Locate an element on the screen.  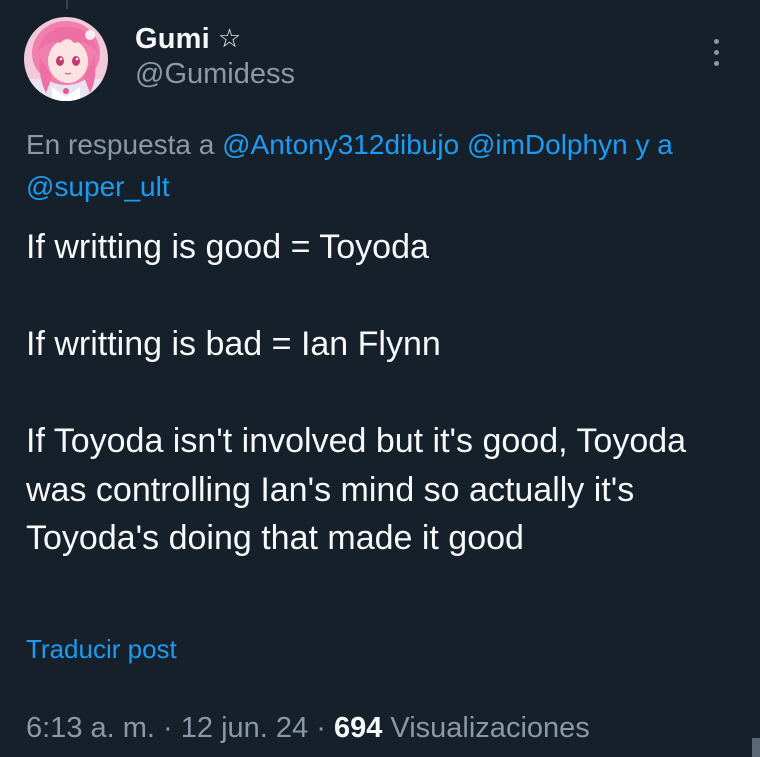
author-handle: @Gumidess is located at coordinates (215, 74).